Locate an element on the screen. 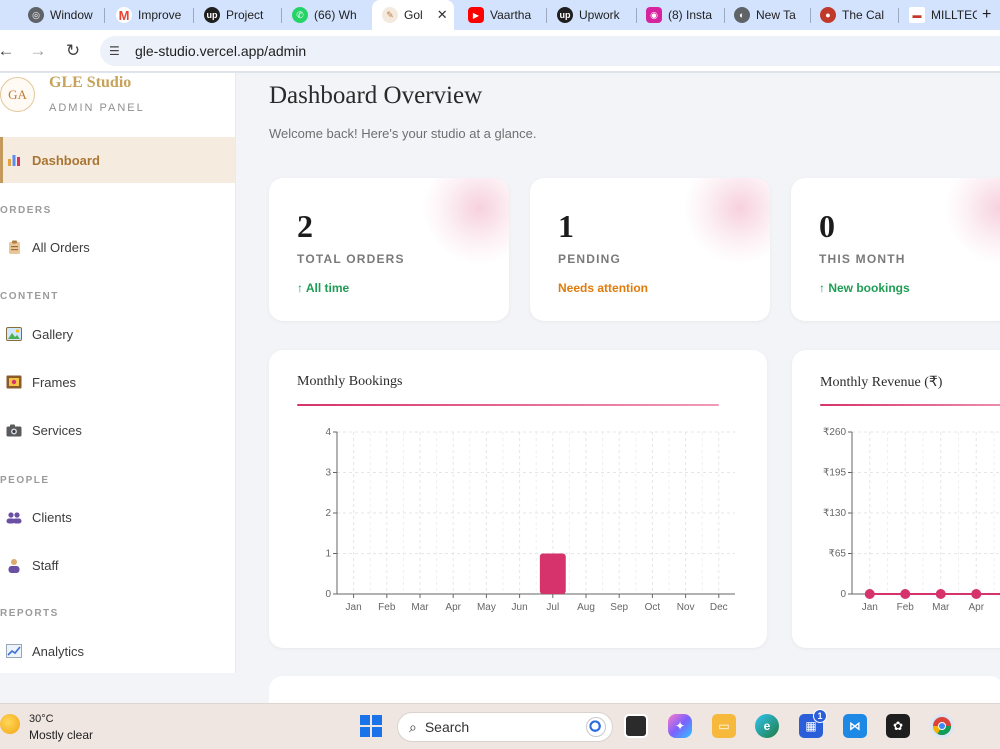 Image resolution: width=1000 pixels, height=749 pixels. sidebar-item-frames: Frames is located at coordinates (117, 382).